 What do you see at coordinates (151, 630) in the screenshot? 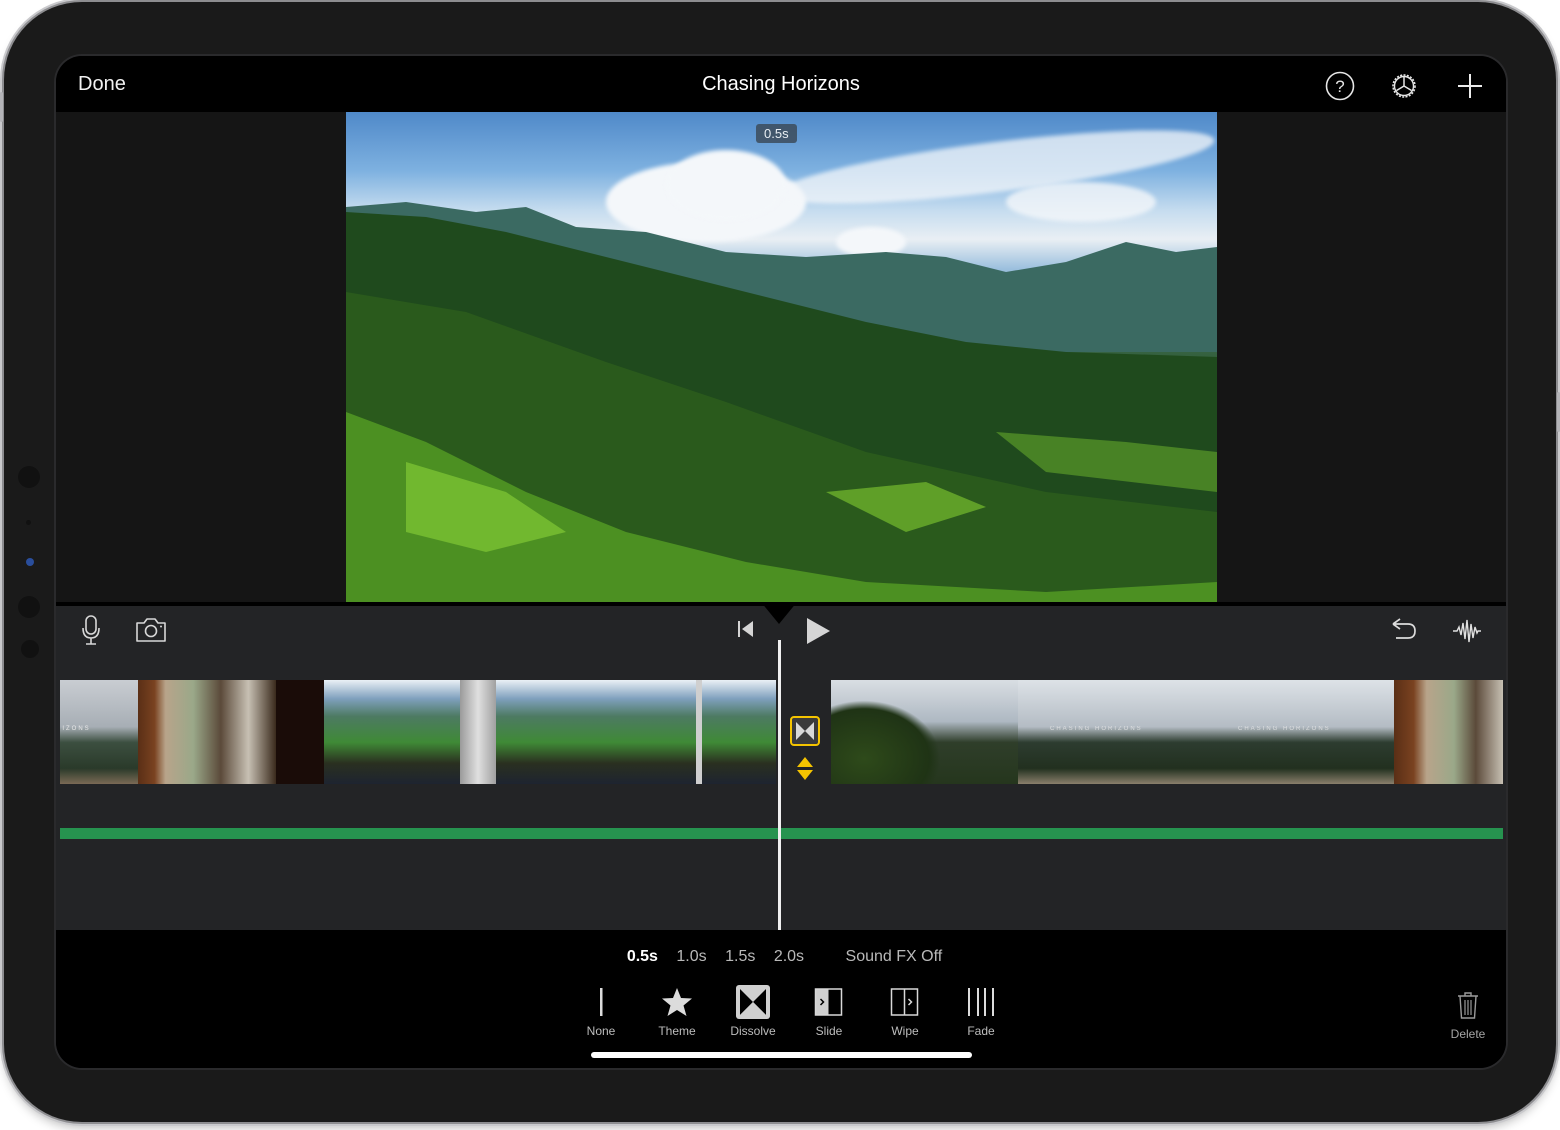
I see `camera-icon` at bounding box center [151, 630].